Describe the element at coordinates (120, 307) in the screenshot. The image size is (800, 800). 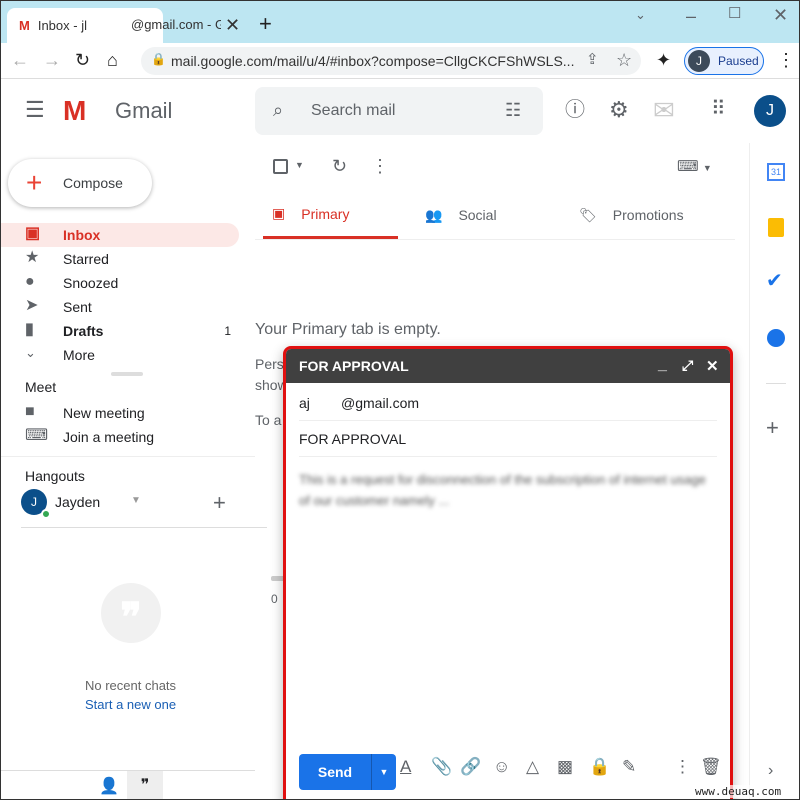
I see `sidebar-item-sent: ➤ Sent` at that location.